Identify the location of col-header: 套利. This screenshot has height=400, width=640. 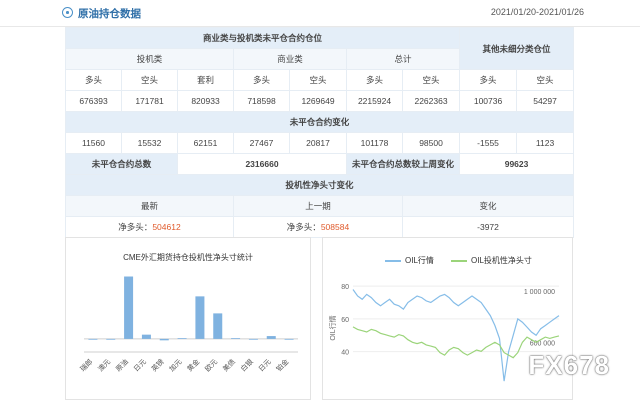
(205, 80).